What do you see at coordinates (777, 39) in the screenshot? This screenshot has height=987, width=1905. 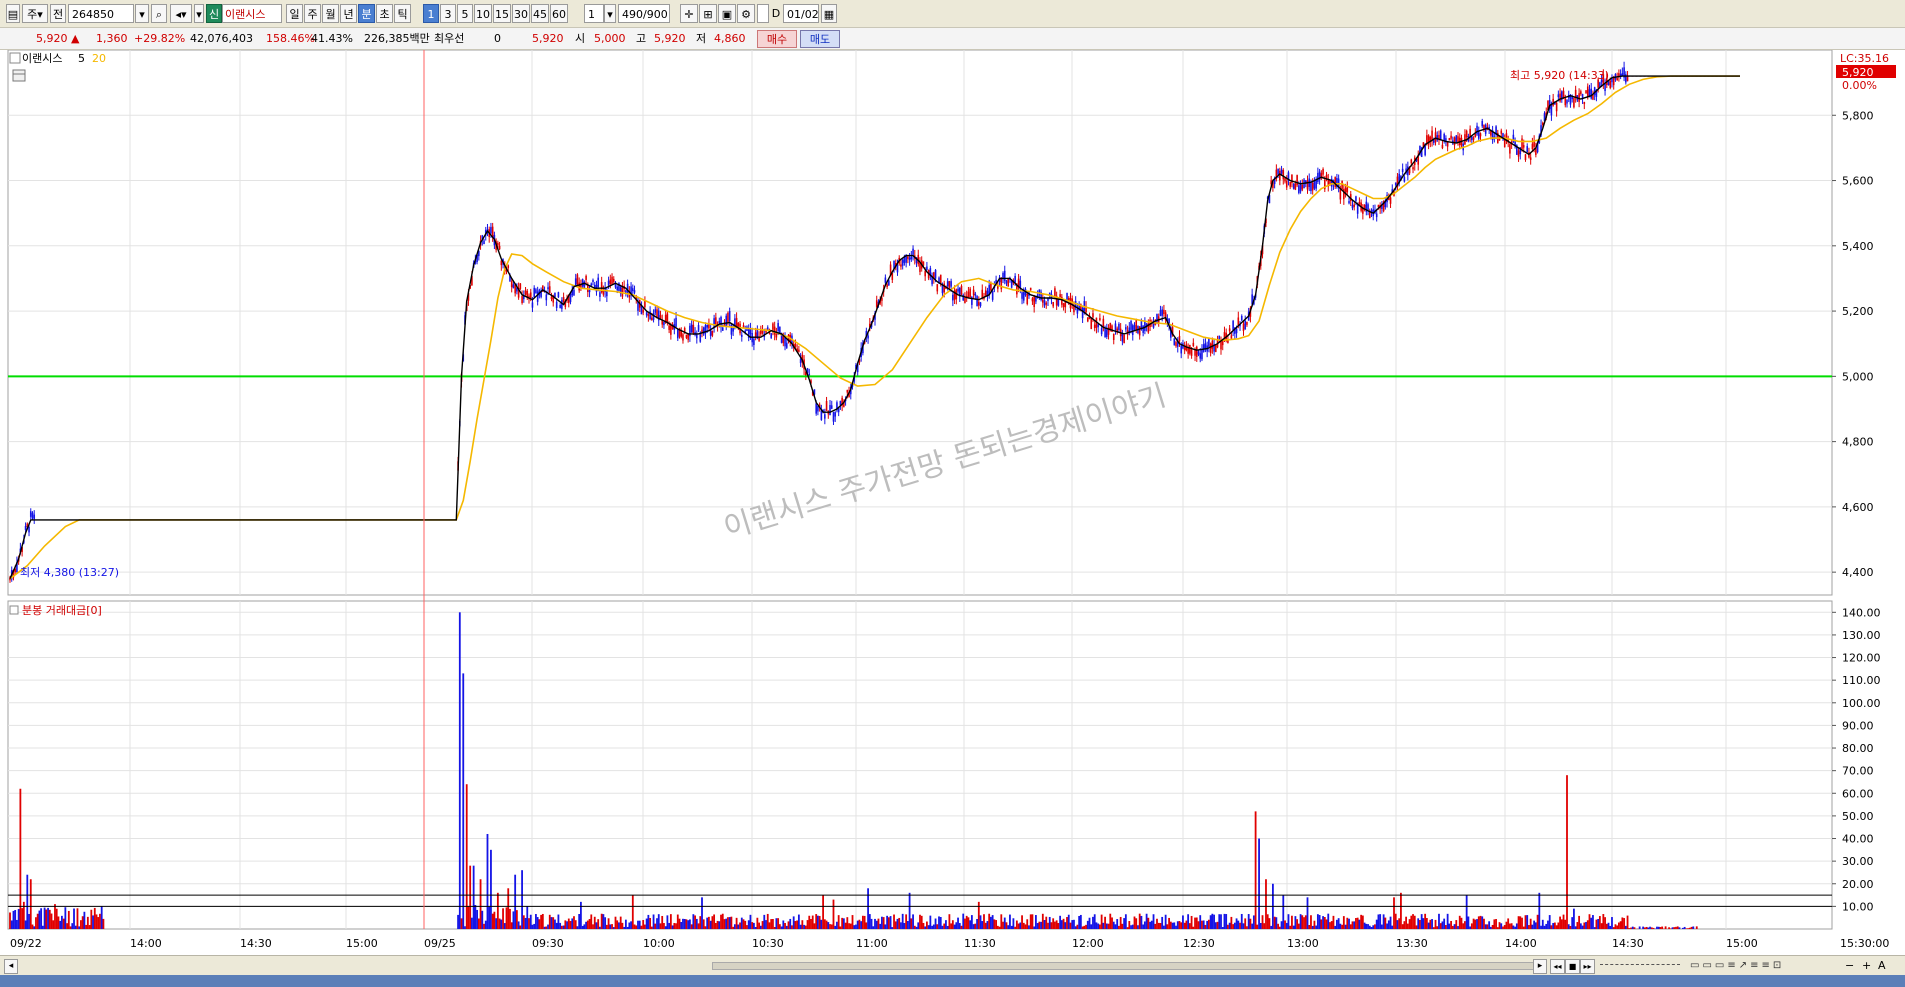 I see `buy-button: 매수` at bounding box center [777, 39].